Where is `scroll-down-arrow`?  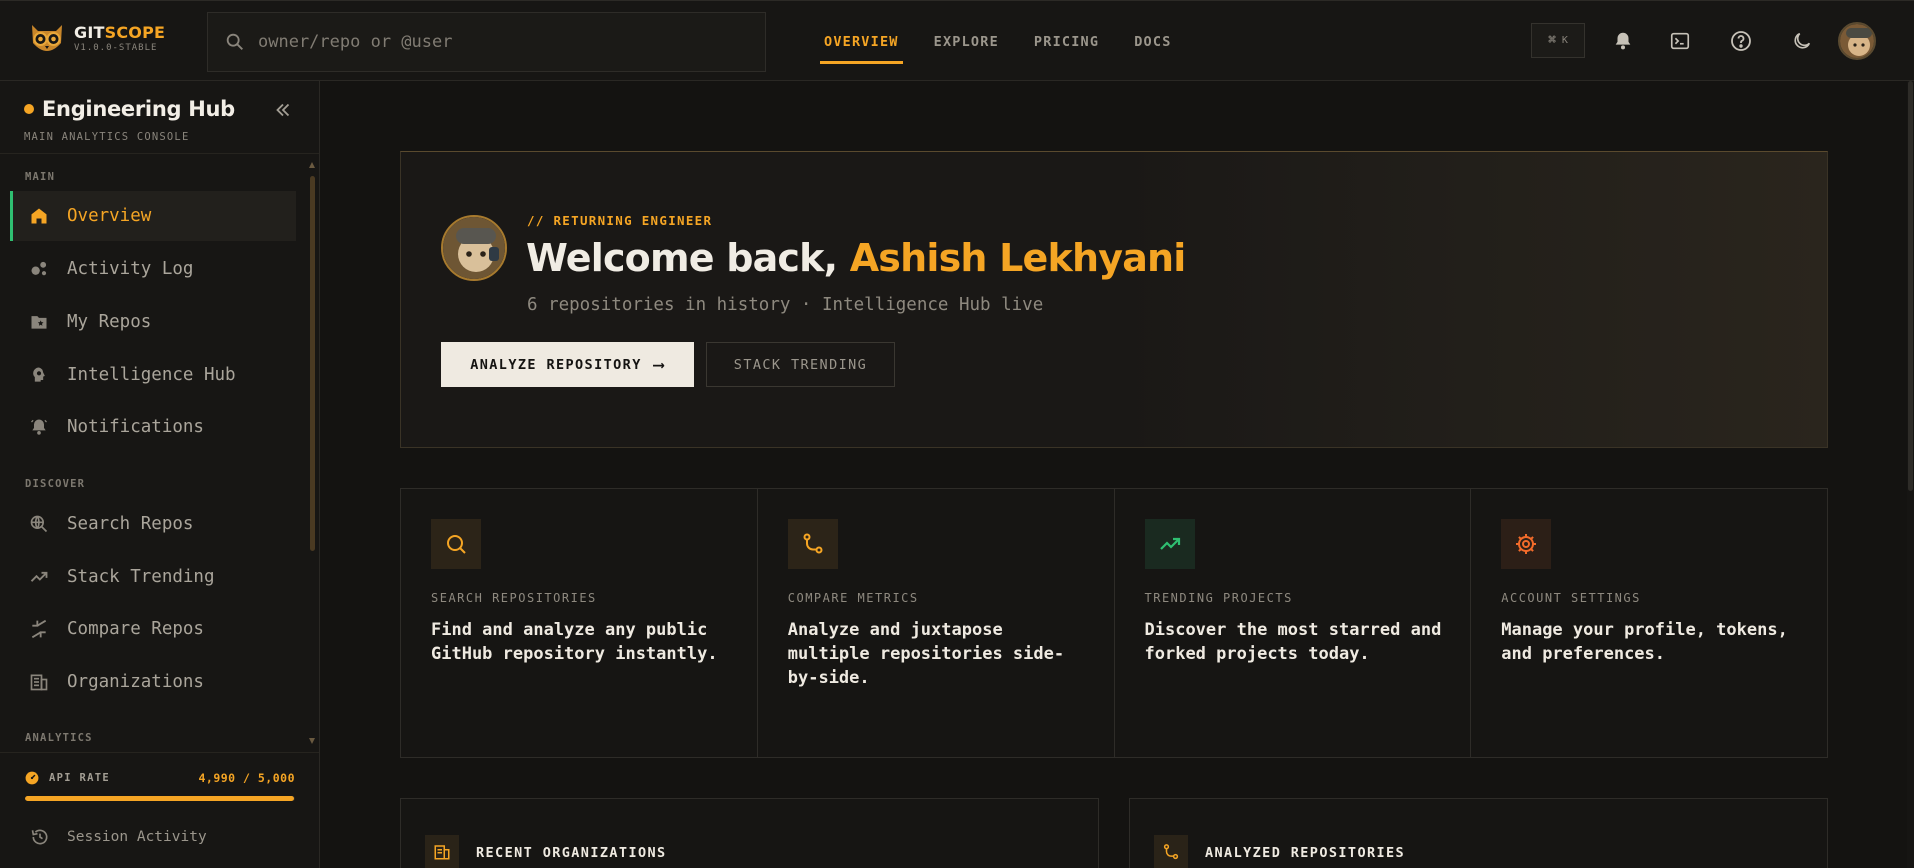
scroll-down-arrow is located at coordinates (312, 741).